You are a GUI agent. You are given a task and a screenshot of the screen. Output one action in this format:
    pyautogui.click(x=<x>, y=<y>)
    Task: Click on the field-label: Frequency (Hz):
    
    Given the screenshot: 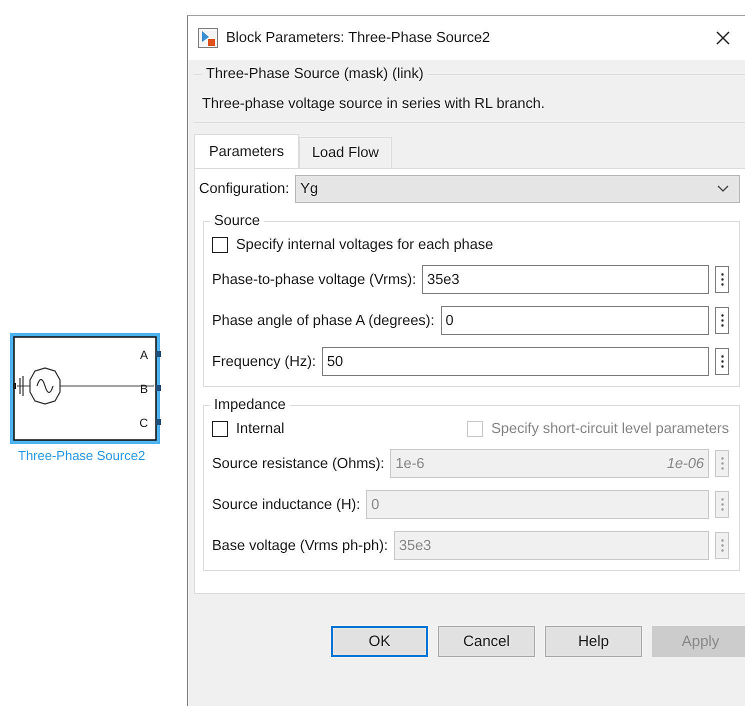 What is the action you would take?
    pyautogui.click(x=264, y=362)
    